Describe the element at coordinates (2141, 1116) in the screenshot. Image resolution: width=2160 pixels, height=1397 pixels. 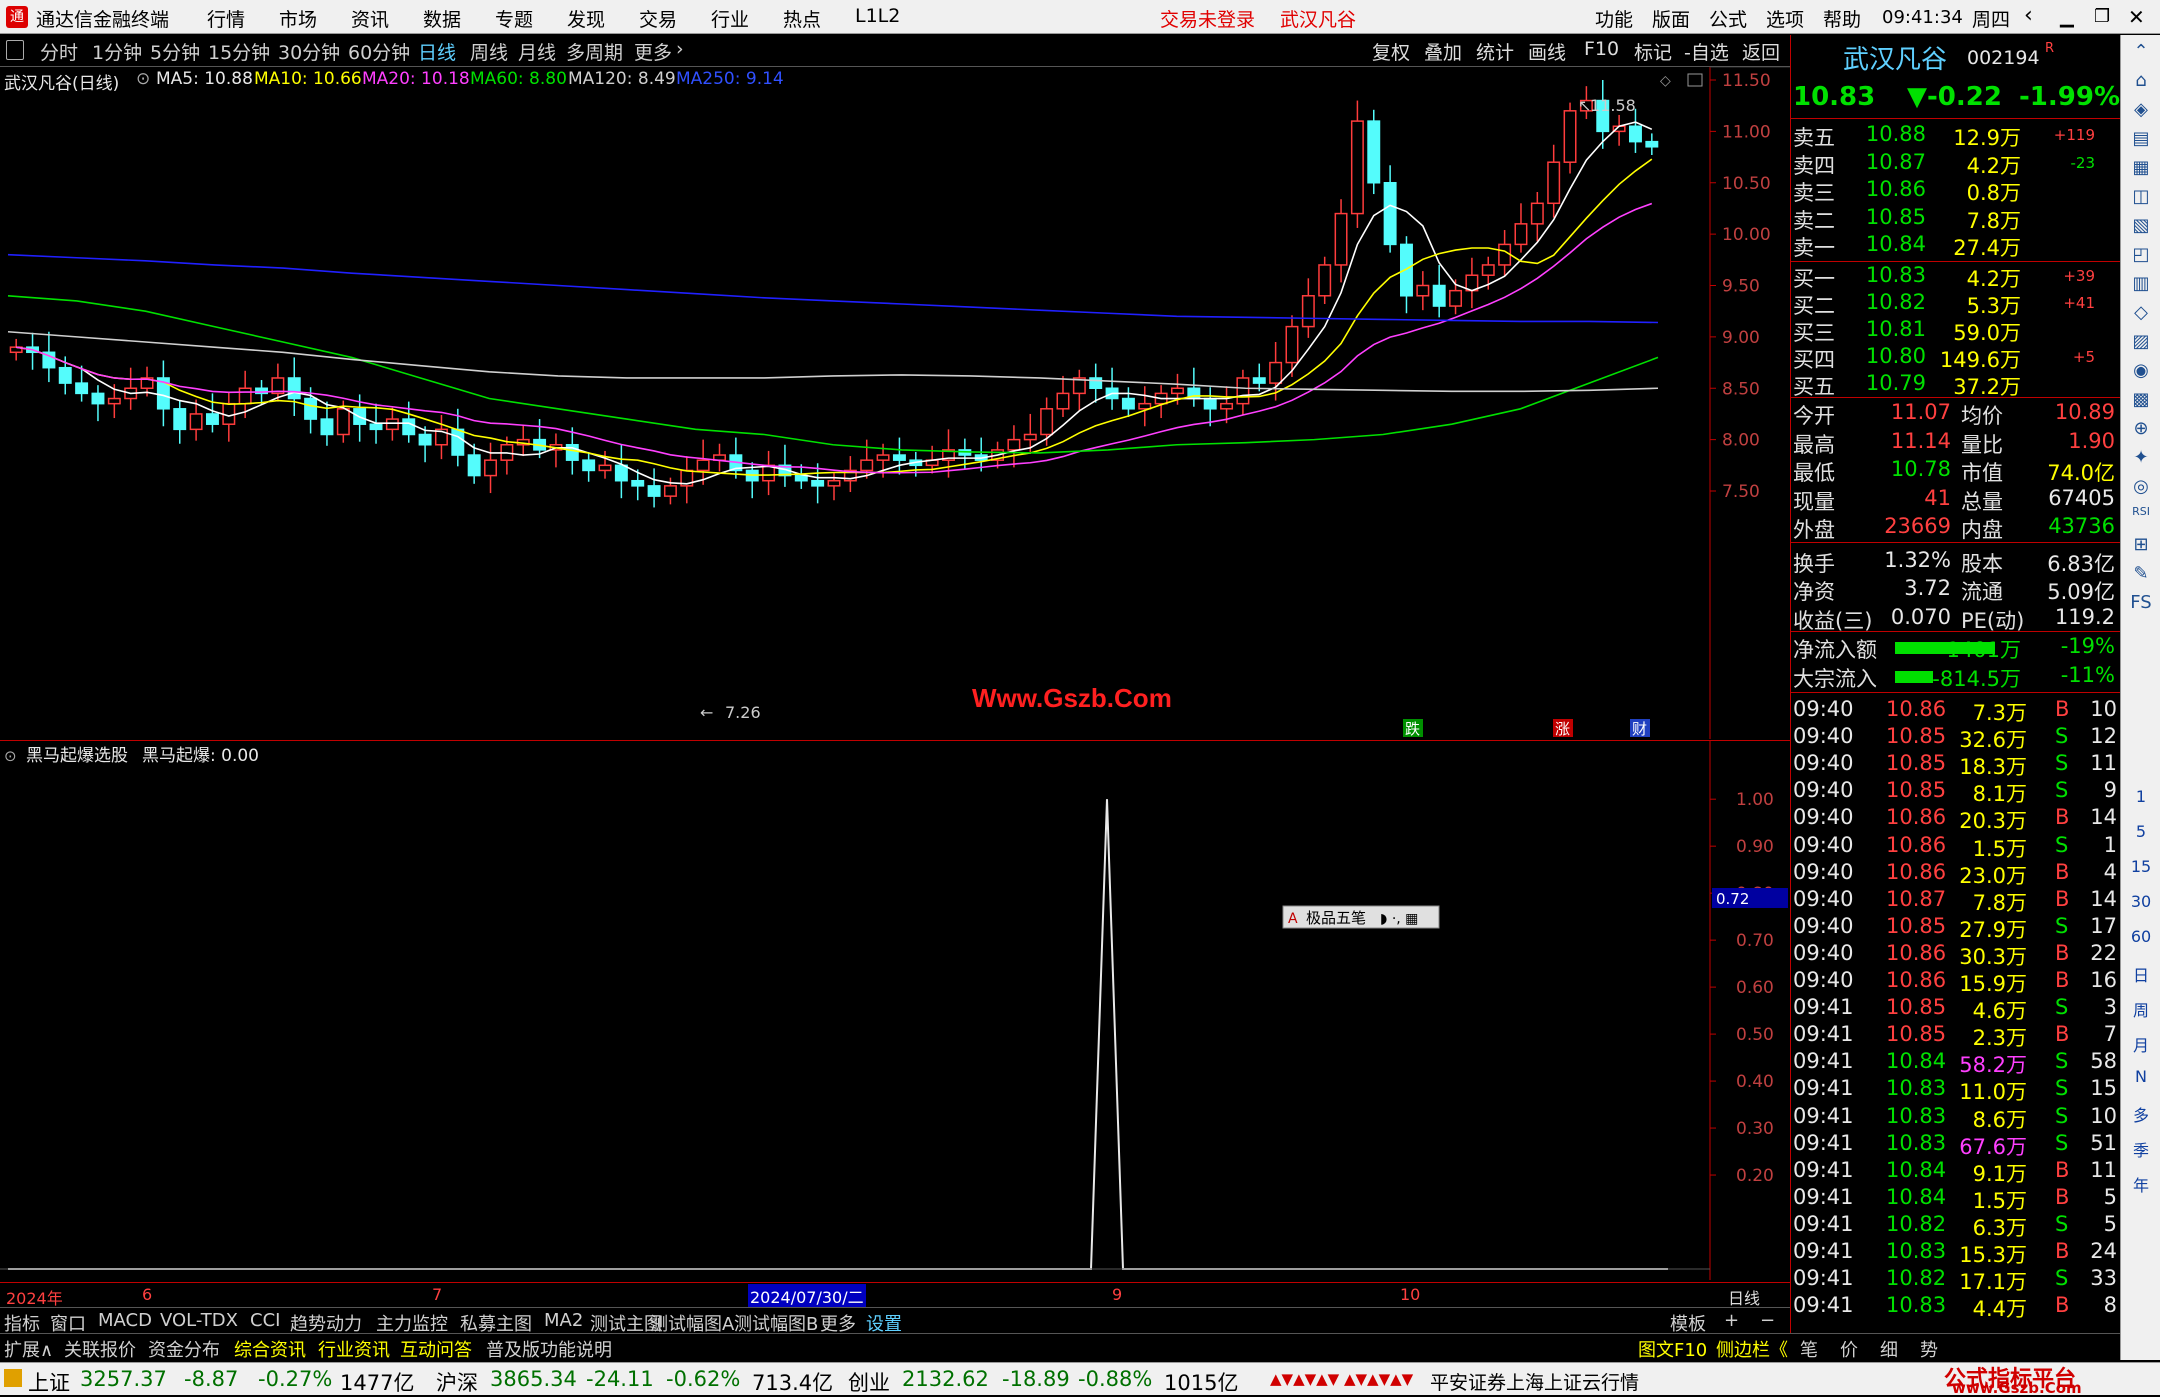
I see `sidebar-period-9: 多` at that location.